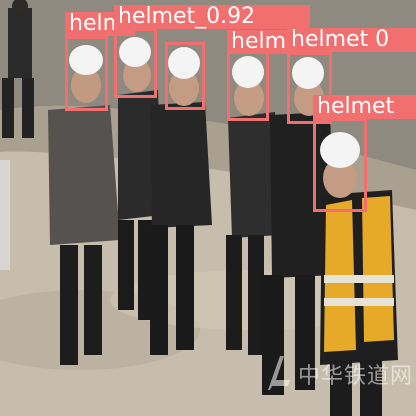 The image size is (416, 416). Describe the element at coordinates (212, 17) in the screenshot. I see `helmet-label-2: helmet_0.92` at that location.